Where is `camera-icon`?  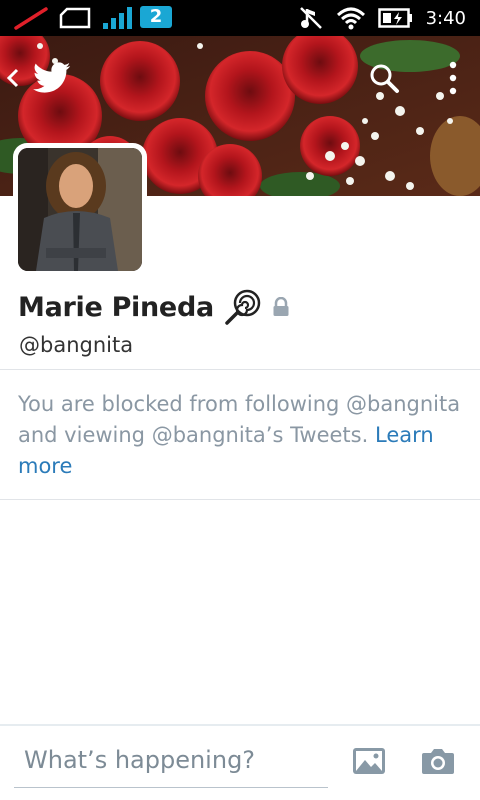
camera-icon is located at coordinates (438, 761).